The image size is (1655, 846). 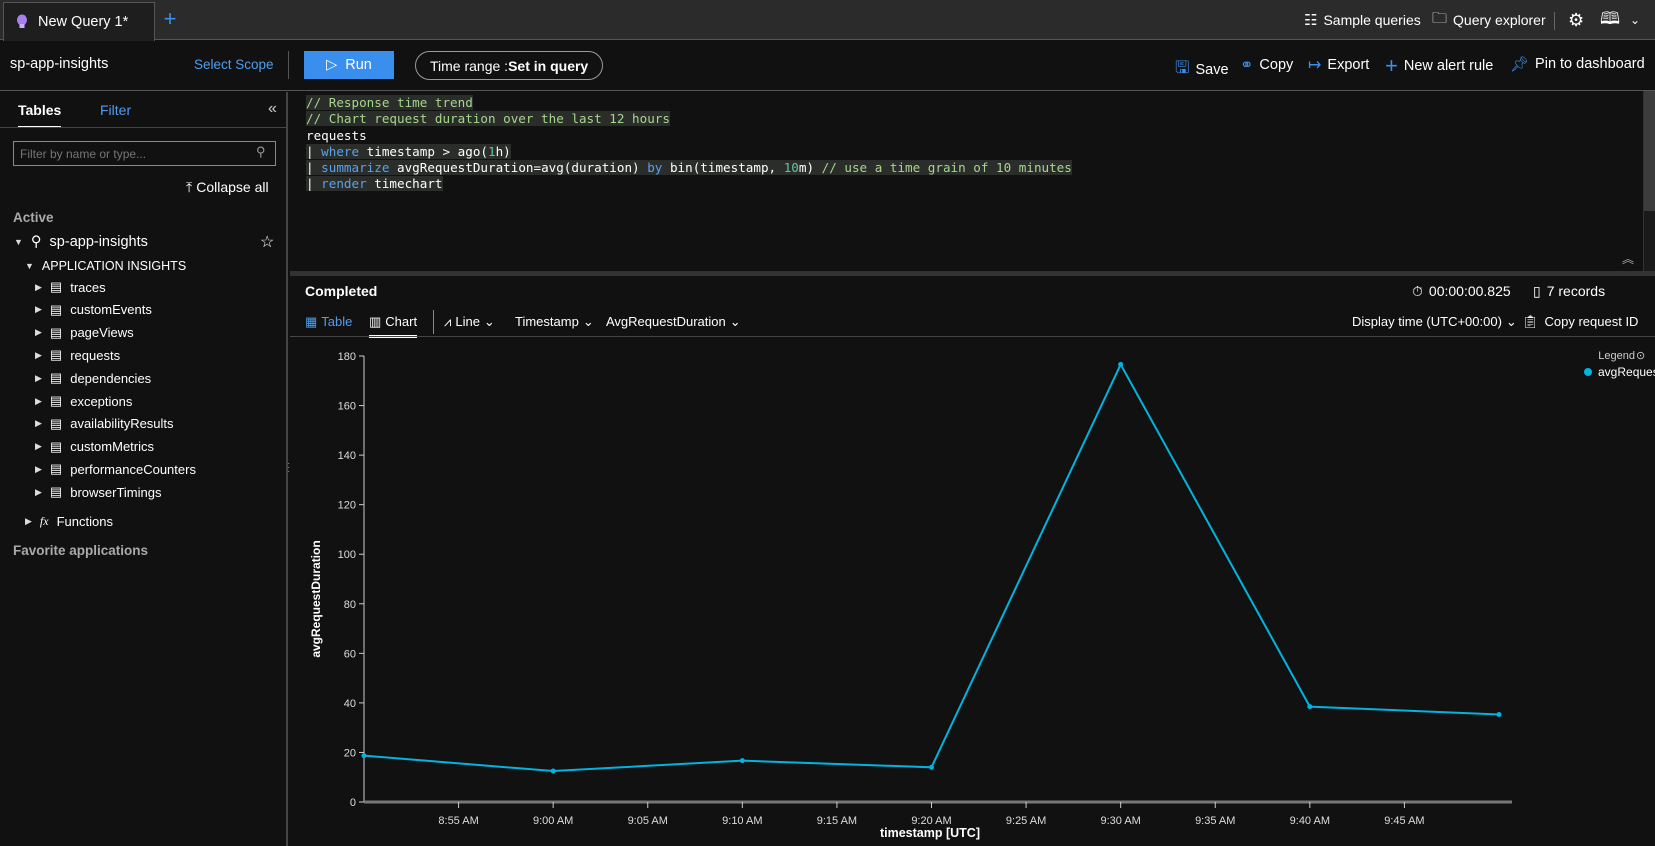 I want to click on favorite-star-icon: ☆, so click(x=267, y=242).